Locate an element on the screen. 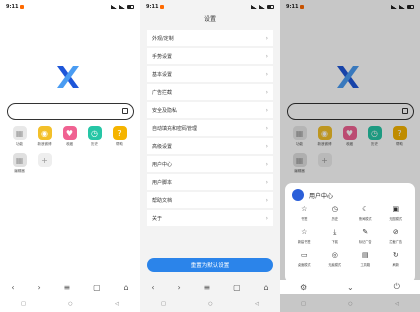  mark-ad-icon: ✎ is located at coordinates (365, 232).